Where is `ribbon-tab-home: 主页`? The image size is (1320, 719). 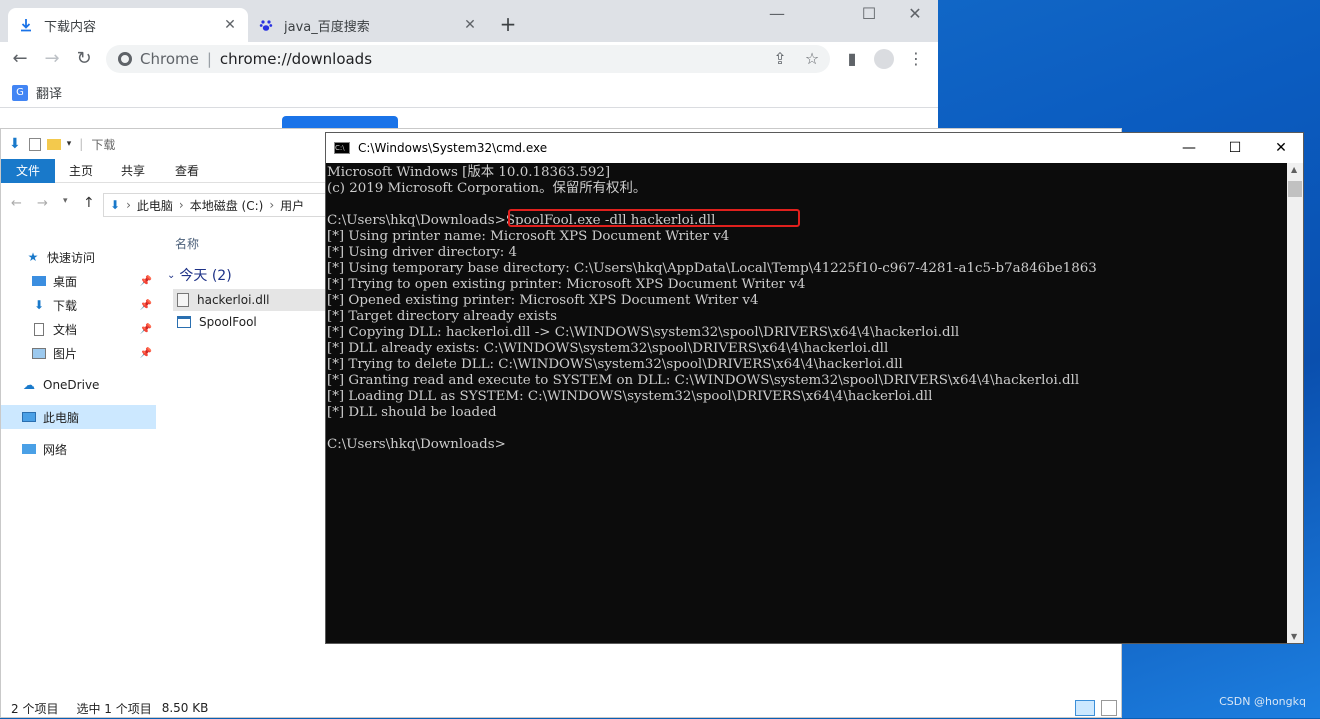 ribbon-tab-home: 主页 is located at coordinates (81, 171).